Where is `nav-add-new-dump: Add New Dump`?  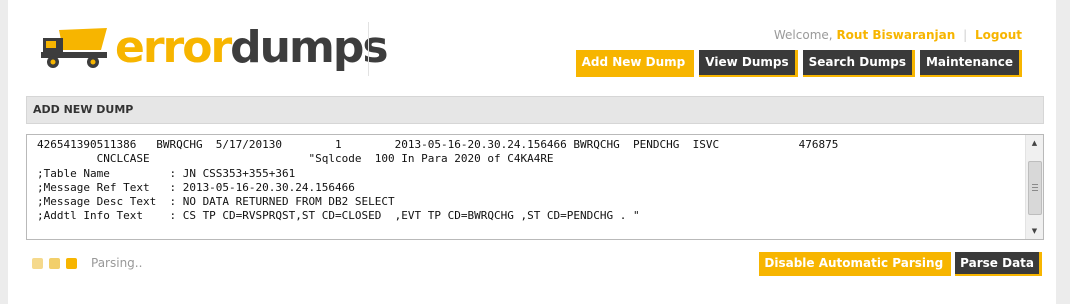 nav-add-new-dump: Add New Dump is located at coordinates (635, 63).